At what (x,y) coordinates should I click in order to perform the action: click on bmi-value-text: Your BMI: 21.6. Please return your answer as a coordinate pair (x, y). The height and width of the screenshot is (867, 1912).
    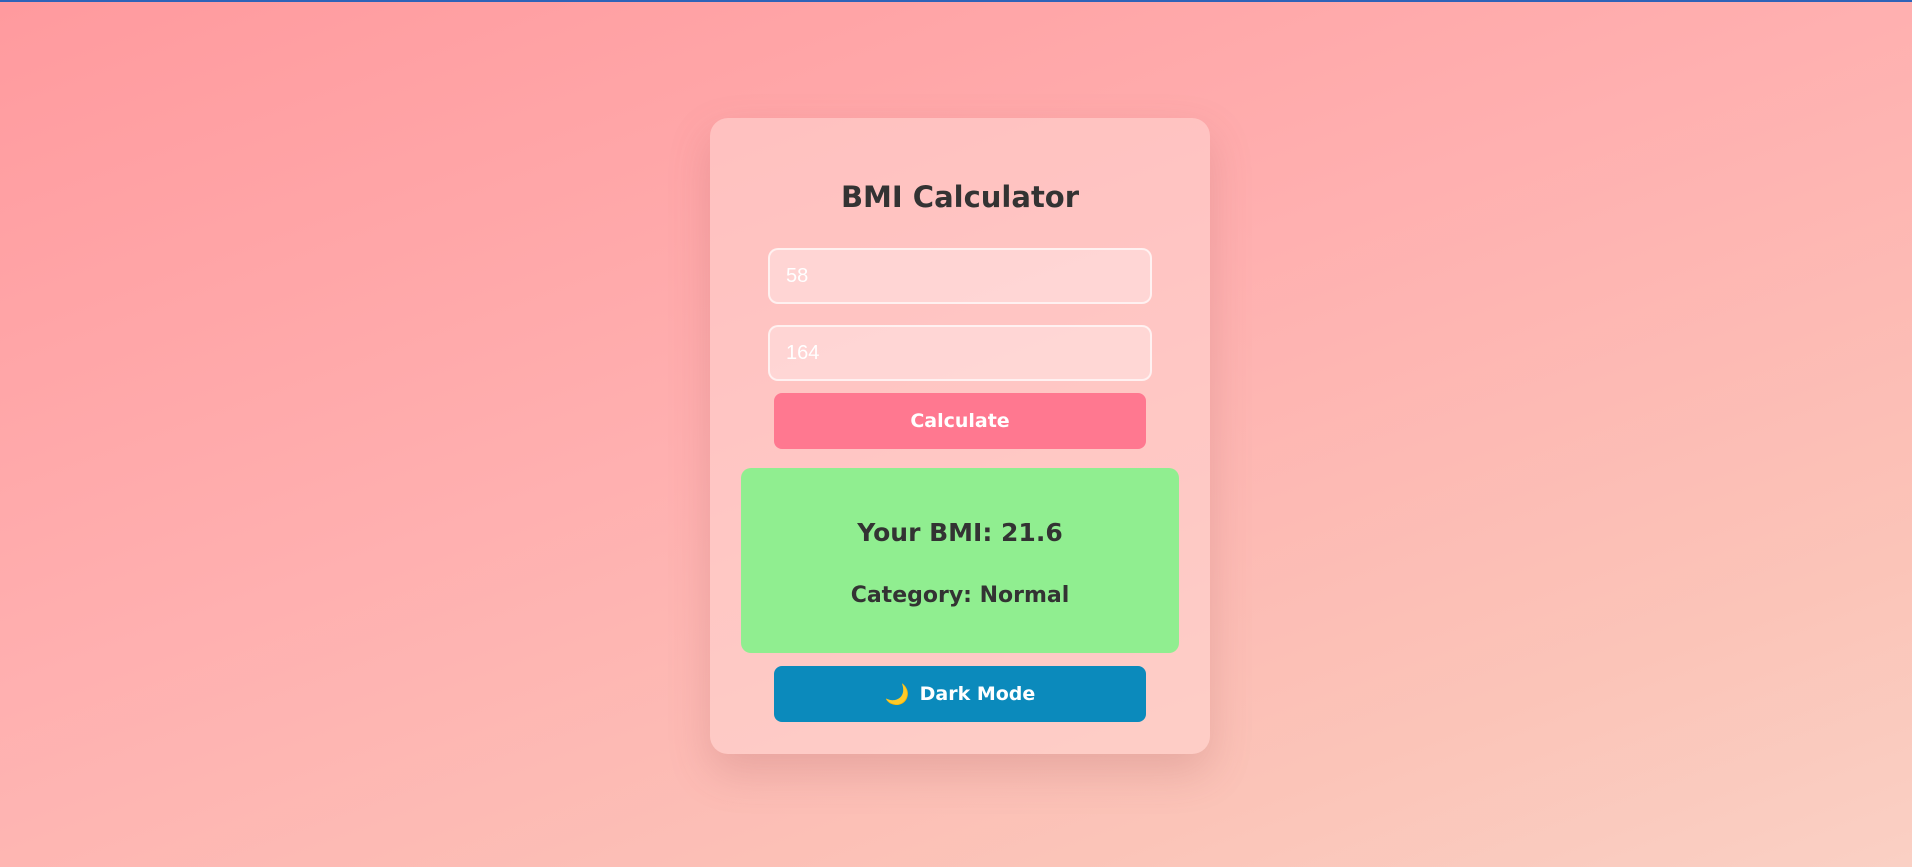
    Looking at the image, I should click on (960, 532).